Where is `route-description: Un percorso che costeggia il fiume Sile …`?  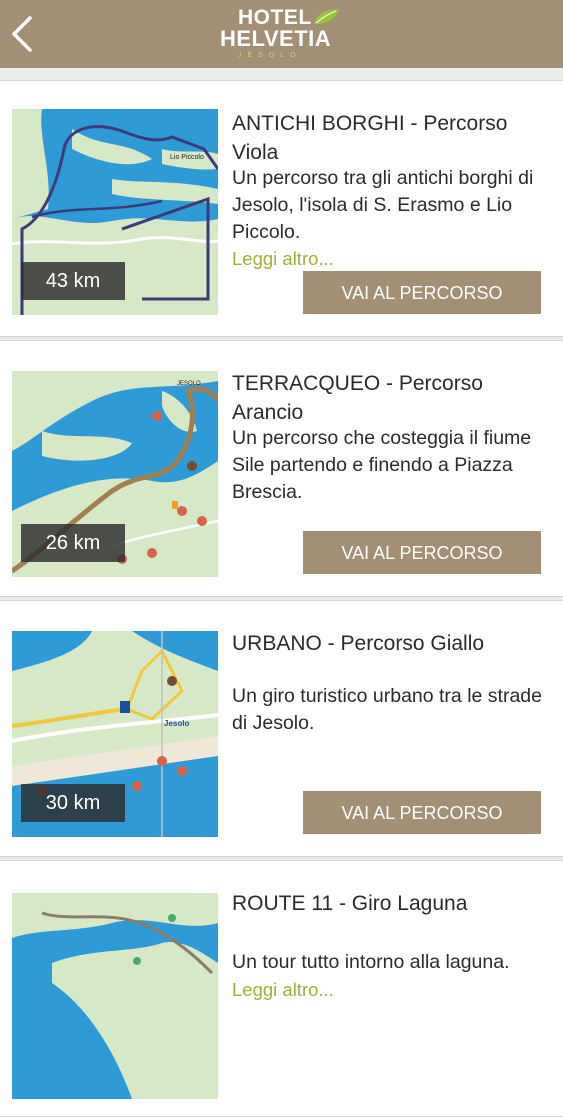
route-description: Un percorso che costeggia il fiume Sile … is located at coordinates (382, 465).